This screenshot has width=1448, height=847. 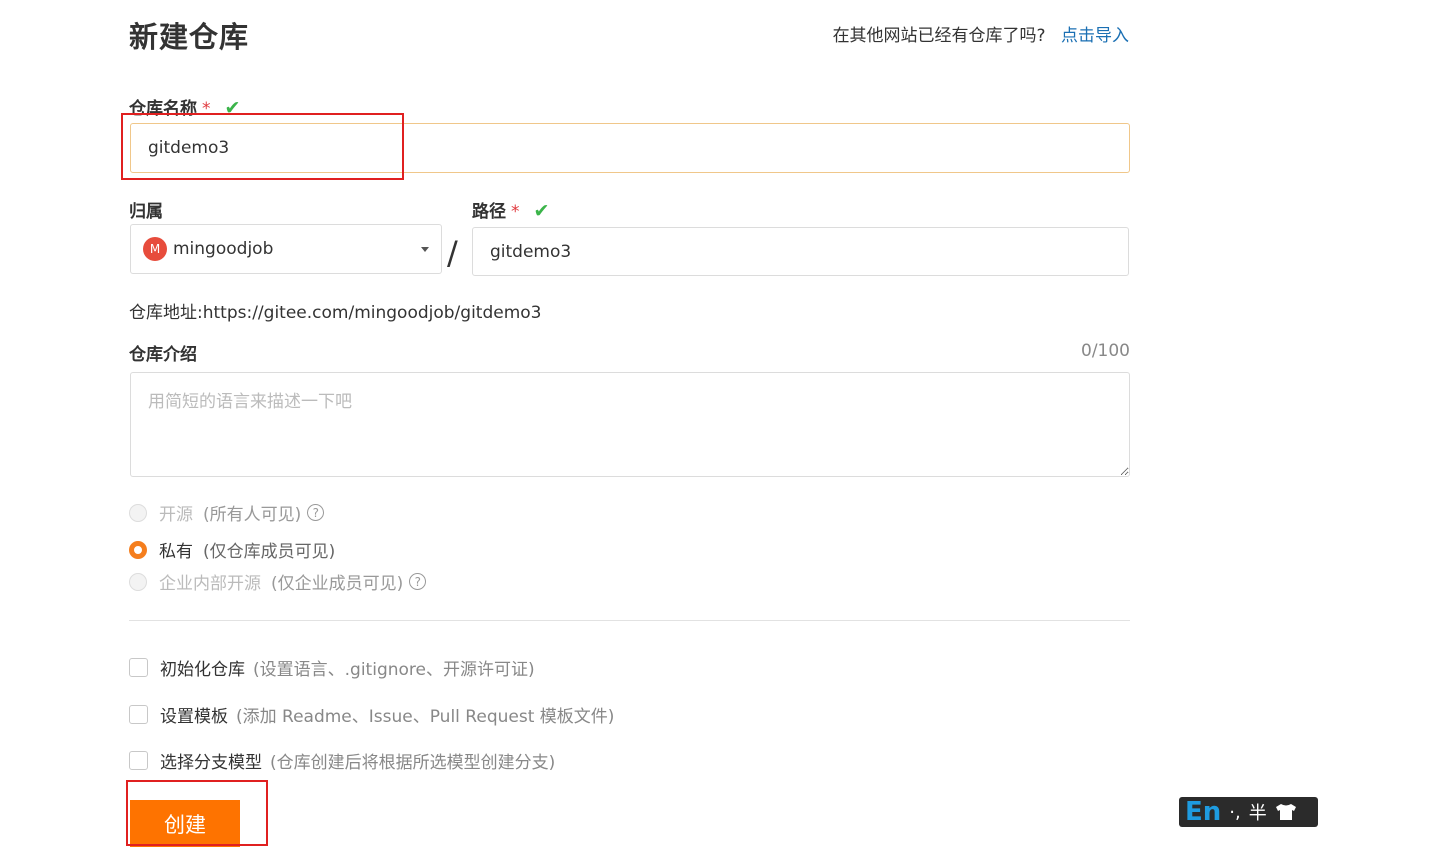 What do you see at coordinates (800, 251) in the screenshot?
I see `path-input` at bounding box center [800, 251].